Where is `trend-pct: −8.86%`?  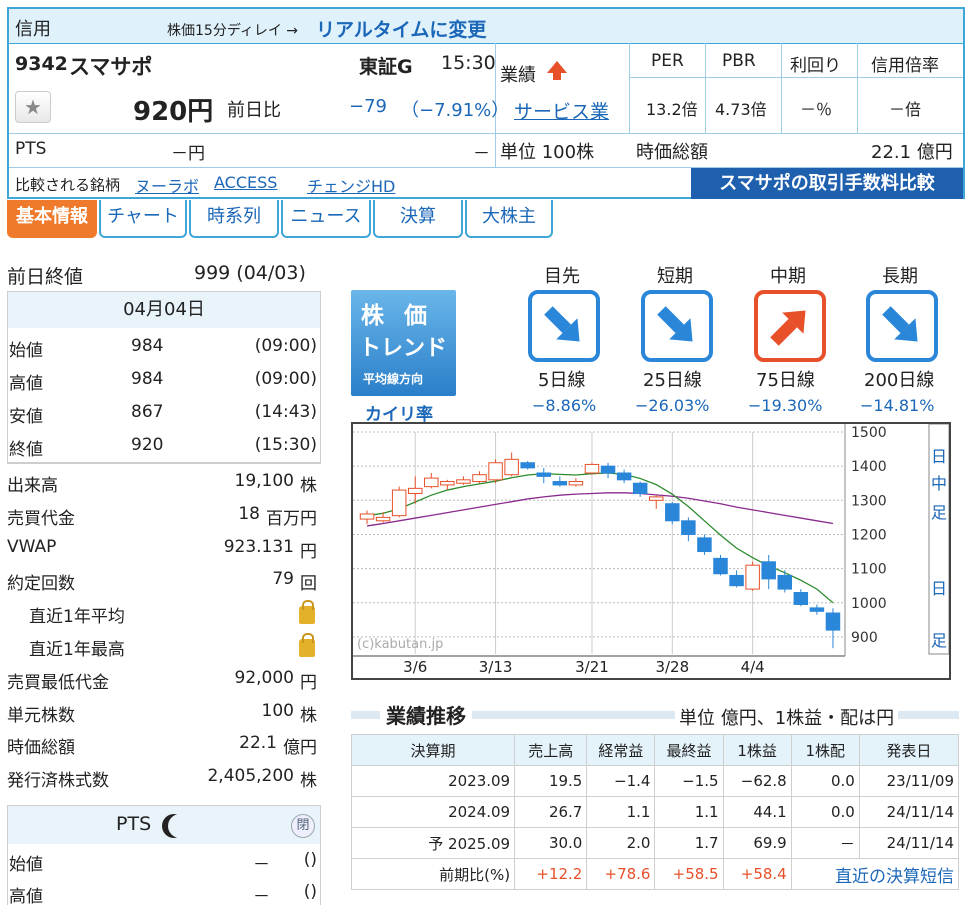
trend-pct: −8.86% is located at coordinates (564, 405).